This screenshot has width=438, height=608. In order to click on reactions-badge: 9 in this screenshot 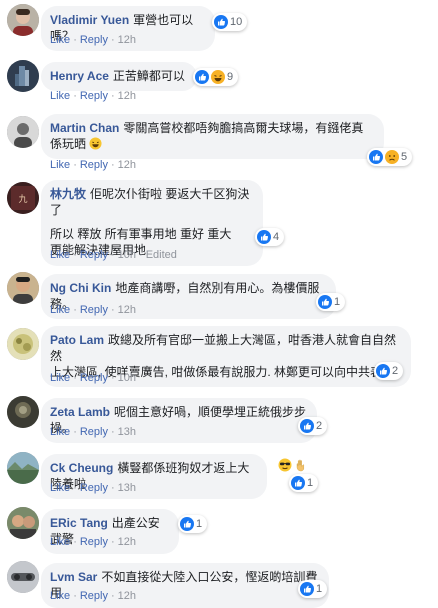, I will do `click(216, 77)`.